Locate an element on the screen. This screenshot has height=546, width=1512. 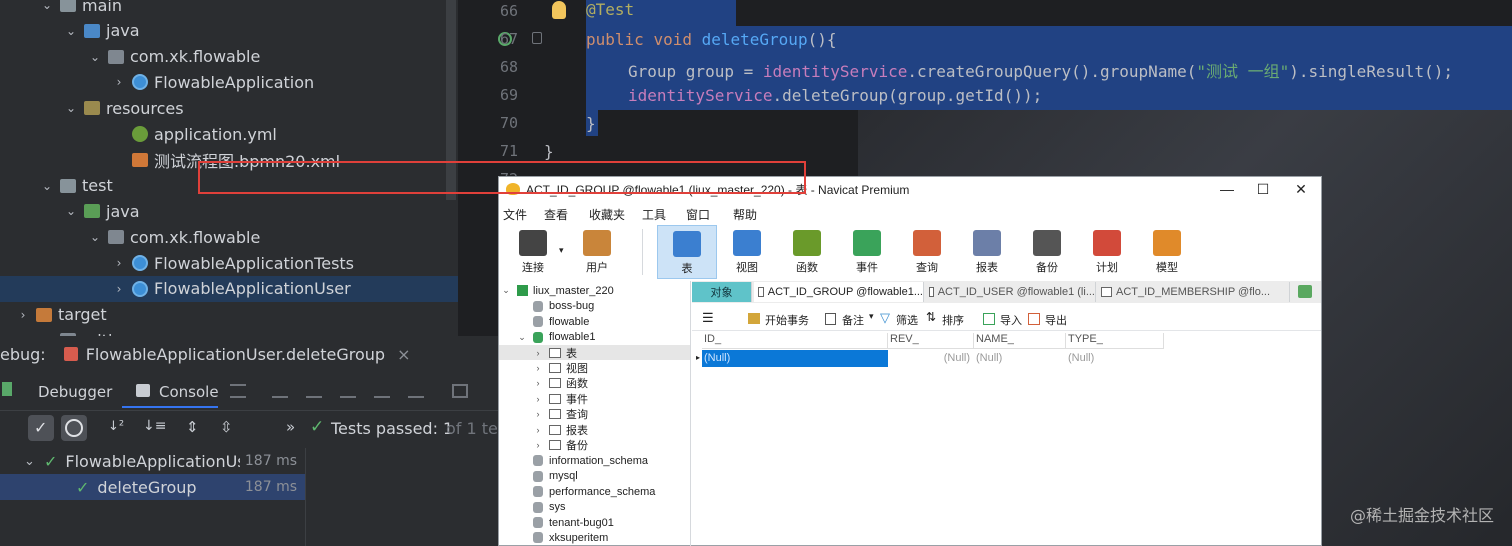
toolbar-view-button: 视图 is located at coordinates (747, 252).